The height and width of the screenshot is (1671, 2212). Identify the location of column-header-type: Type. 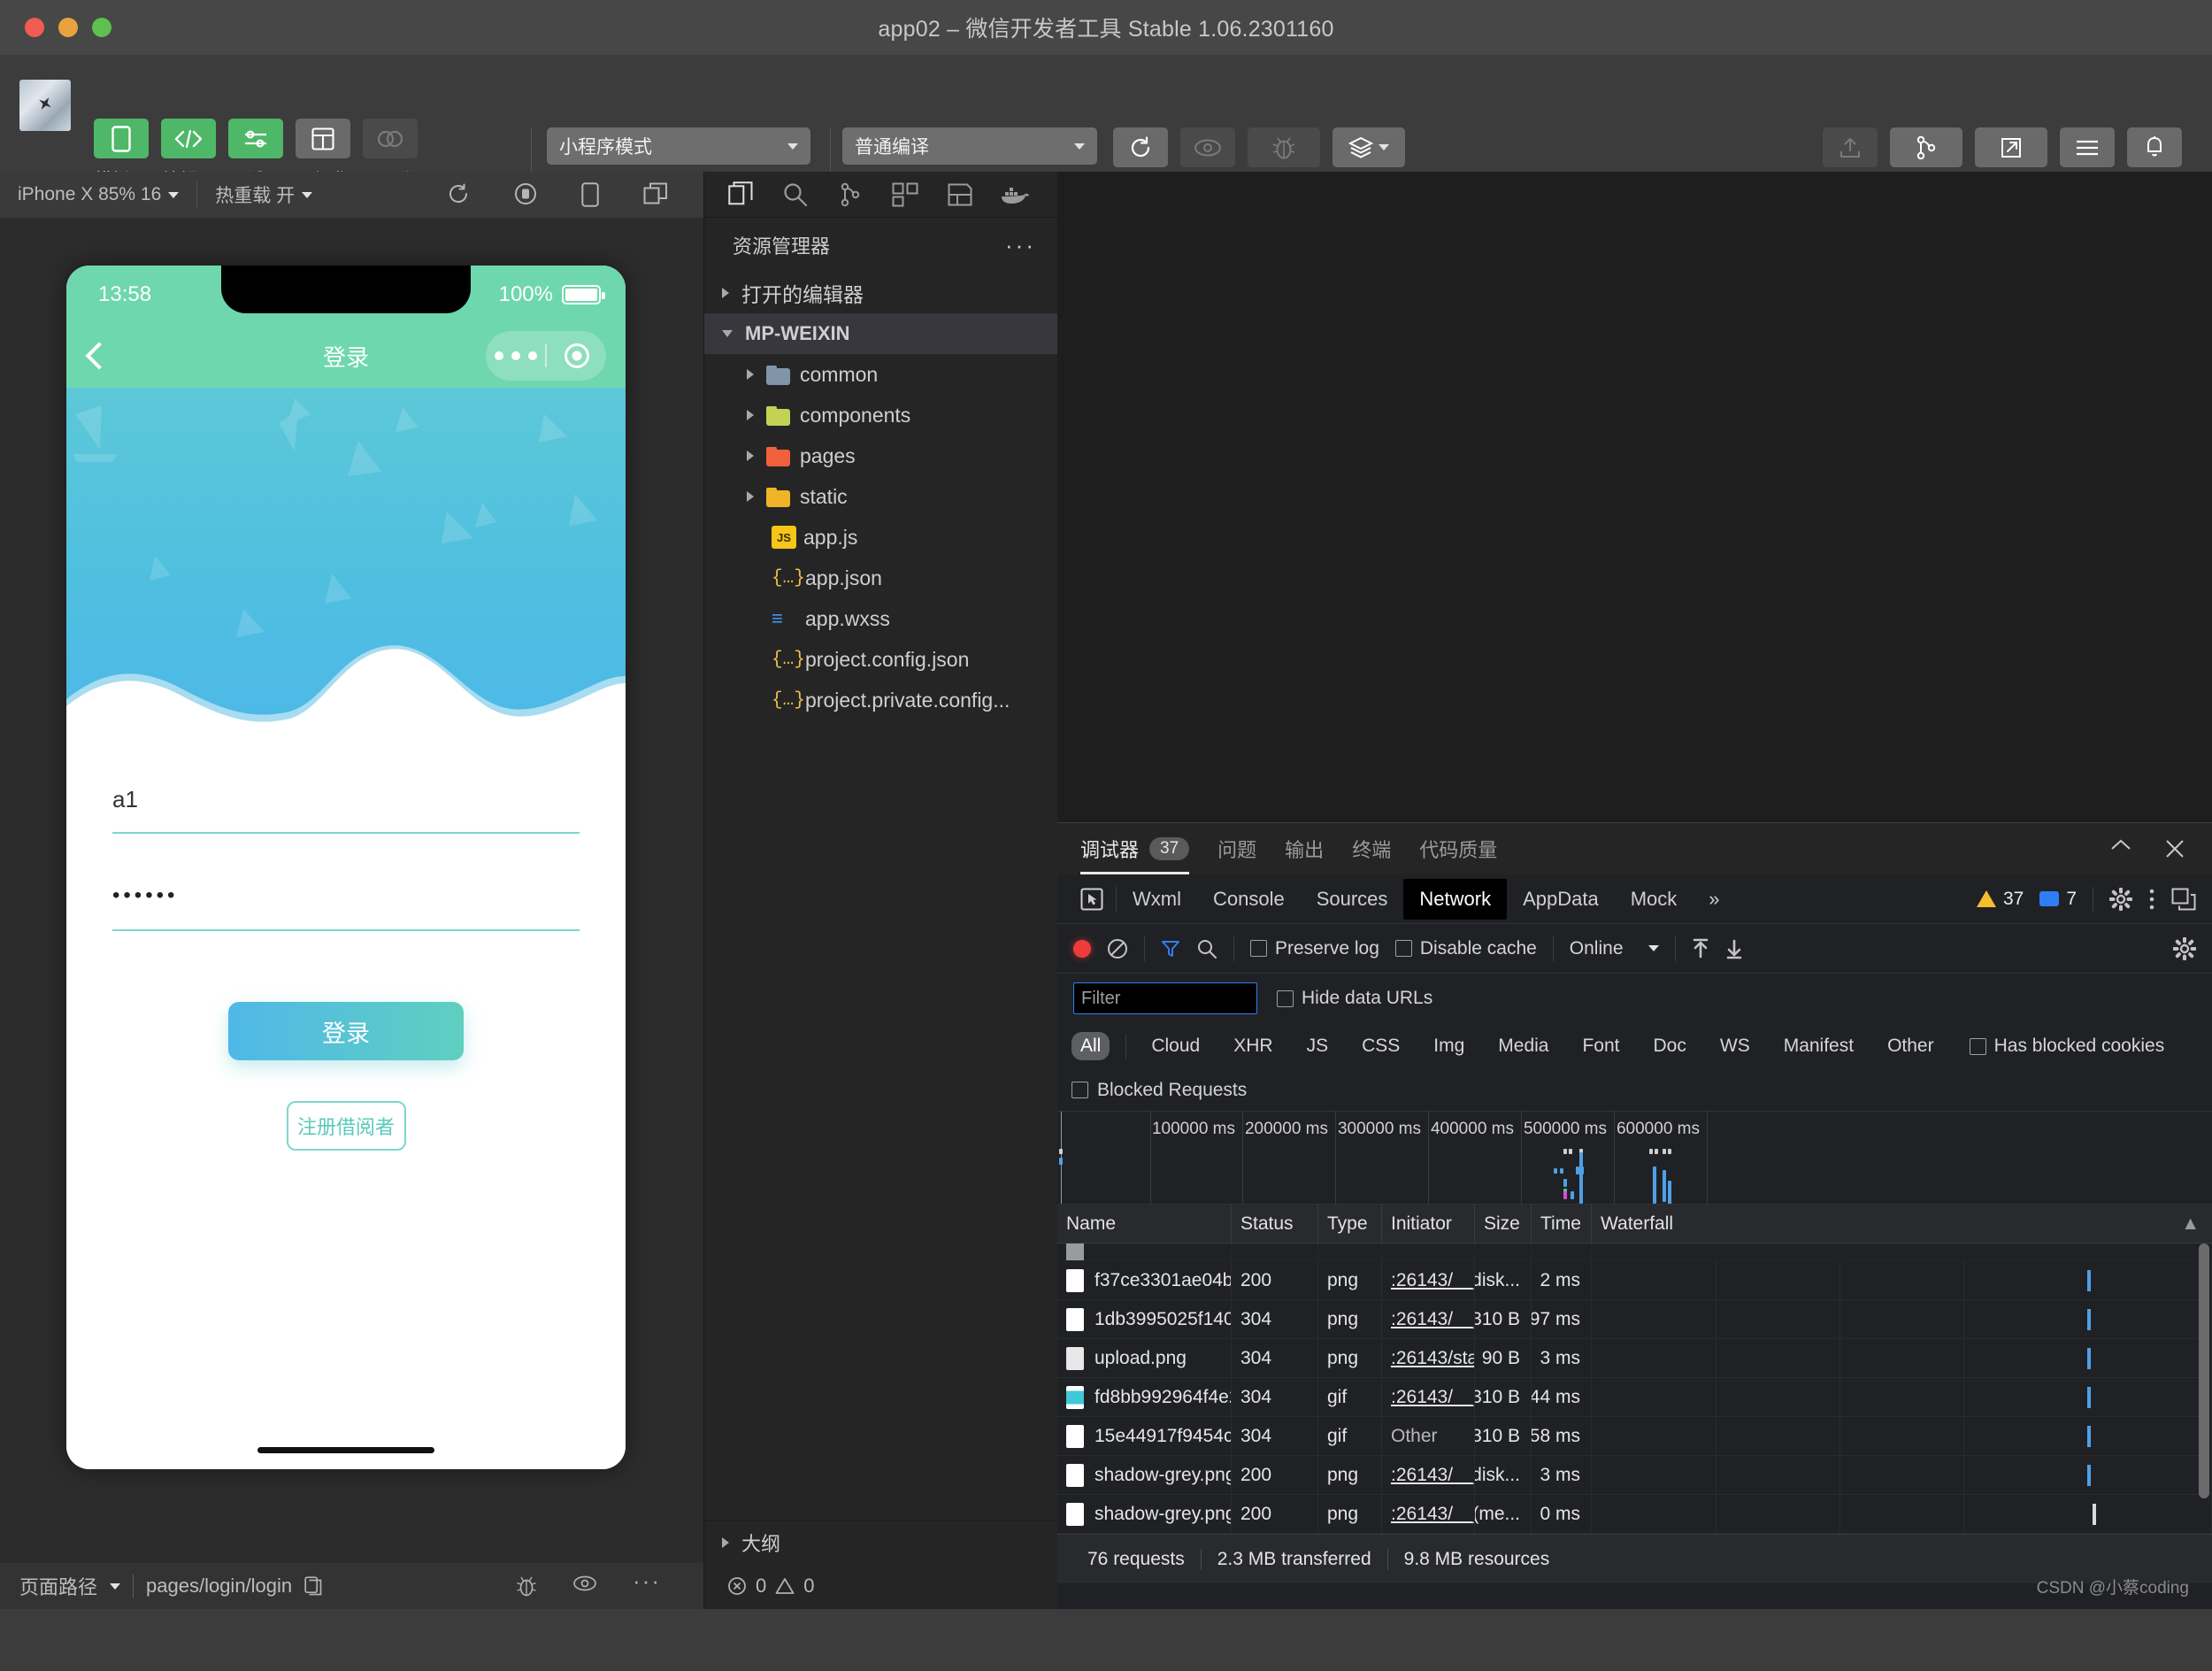
(1350, 1224).